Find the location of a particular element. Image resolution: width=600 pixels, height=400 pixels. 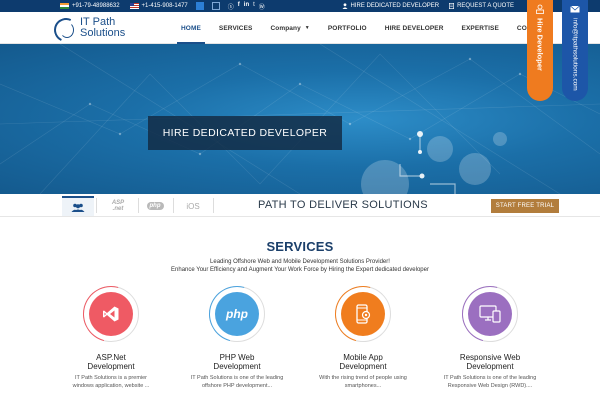

services-title: SERVICES is located at coordinates (300, 246).